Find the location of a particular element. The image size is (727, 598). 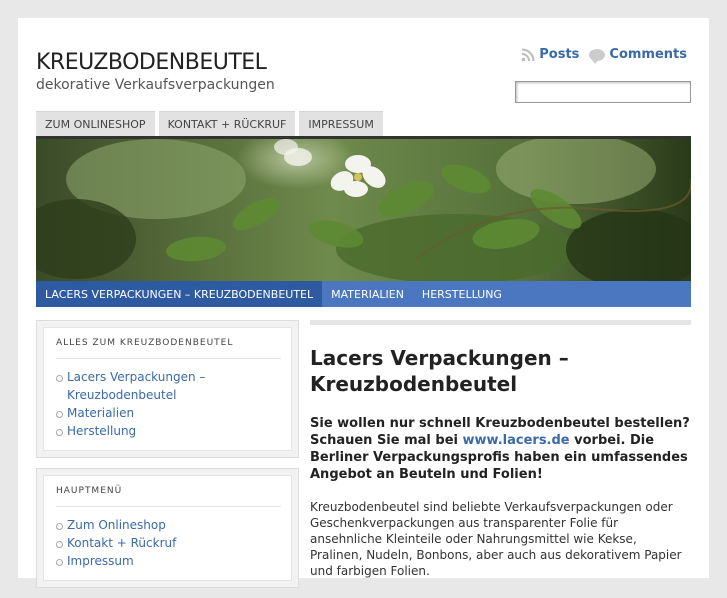

posts-label: Posts is located at coordinates (559, 54).